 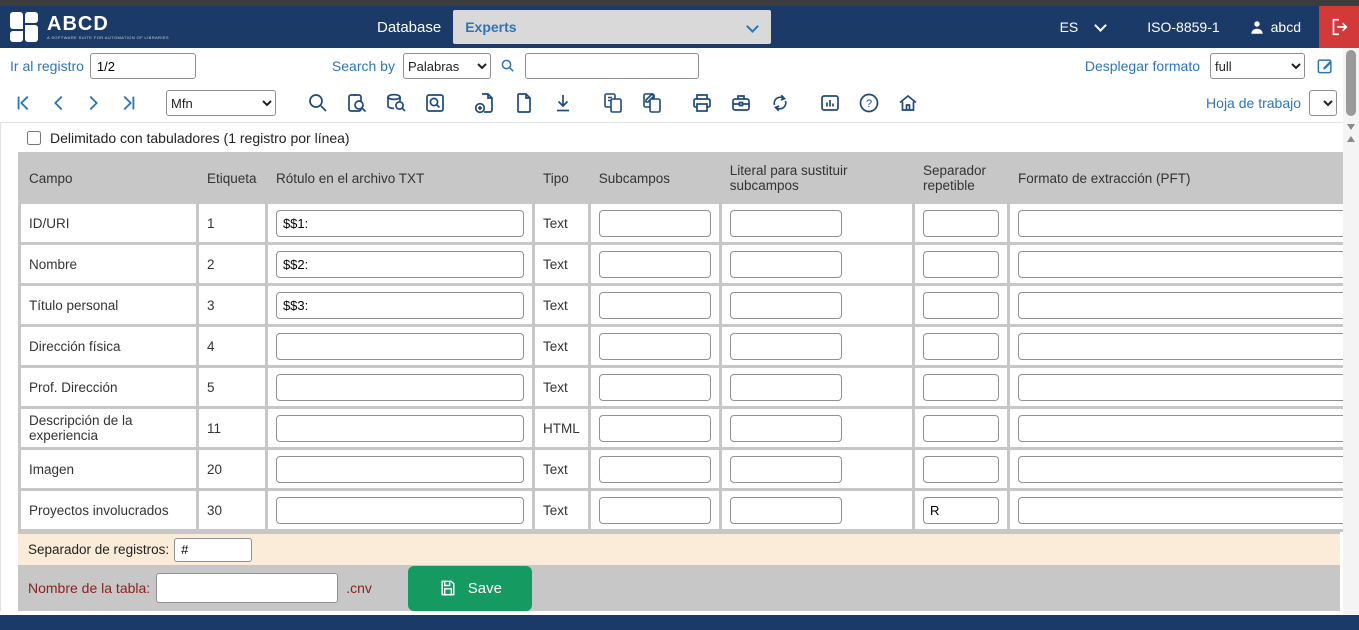 I want to click on first-record-button, so click(x=25, y=103).